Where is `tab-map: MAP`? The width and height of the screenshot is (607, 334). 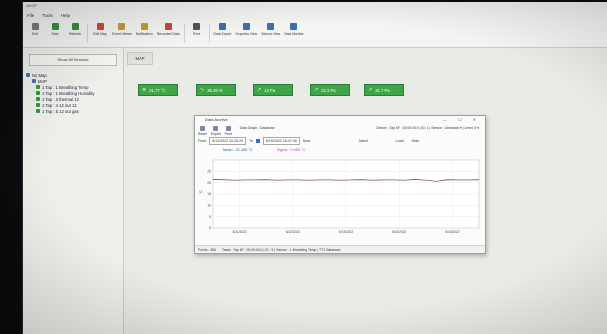
tab-map: MAP is located at coordinates (140, 58).